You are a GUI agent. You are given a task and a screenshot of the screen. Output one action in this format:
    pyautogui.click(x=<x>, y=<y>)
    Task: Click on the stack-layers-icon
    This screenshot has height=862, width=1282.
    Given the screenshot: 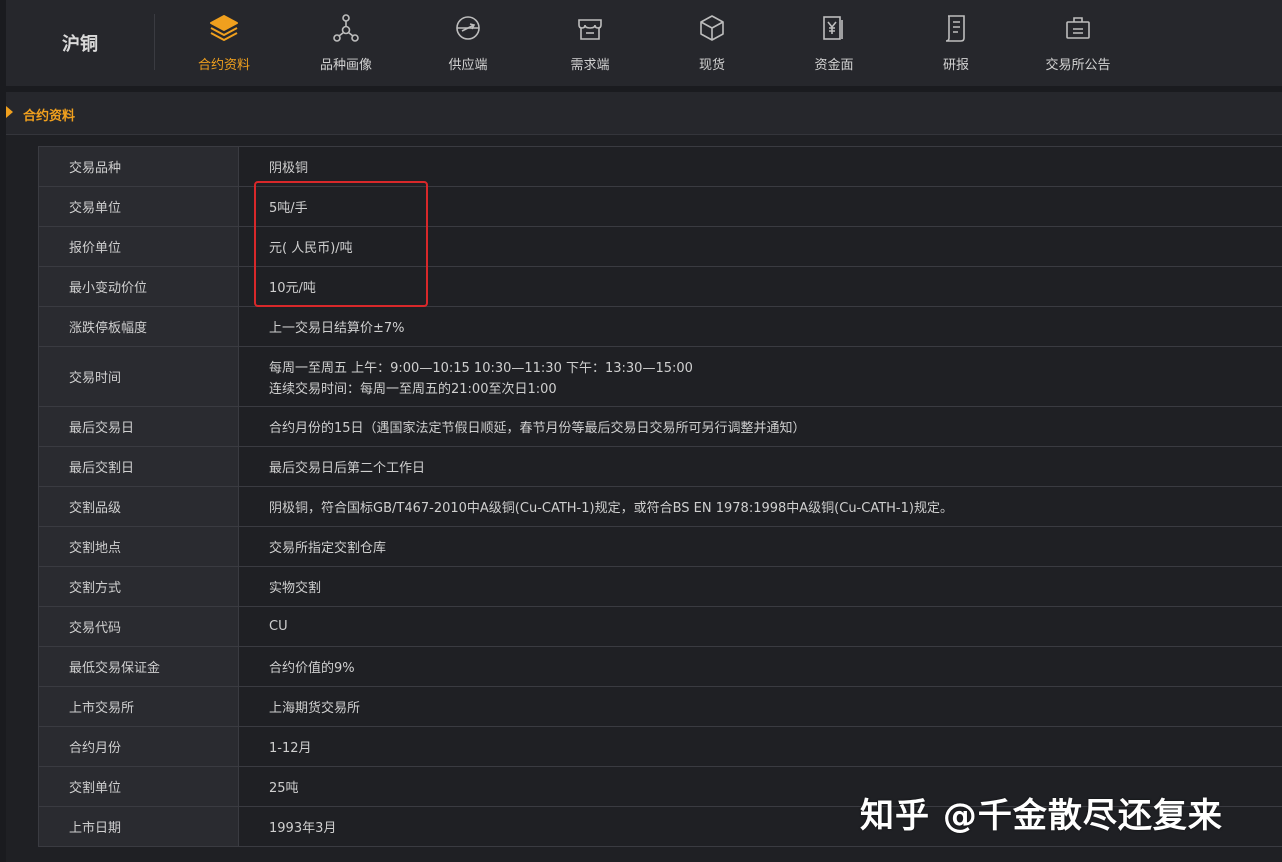 What is the action you would take?
    pyautogui.click(x=224, y=28)
    